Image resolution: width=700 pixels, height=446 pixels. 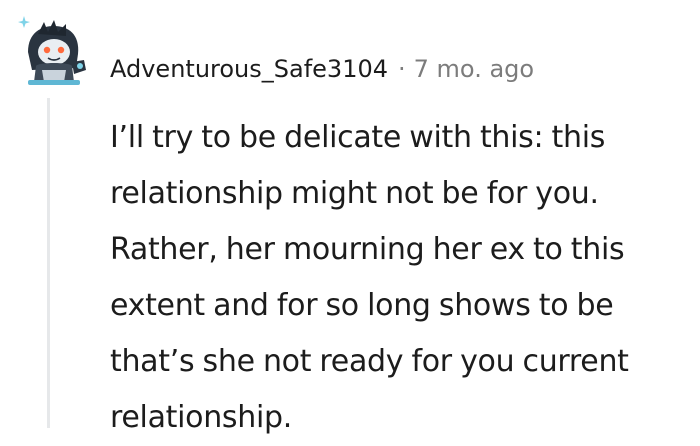 What do you see at coordinates (358, 137) in the screenshot?
I see `comment-body-line: I’ll try to be delicate with this: this` at bounding box center [358, 137].